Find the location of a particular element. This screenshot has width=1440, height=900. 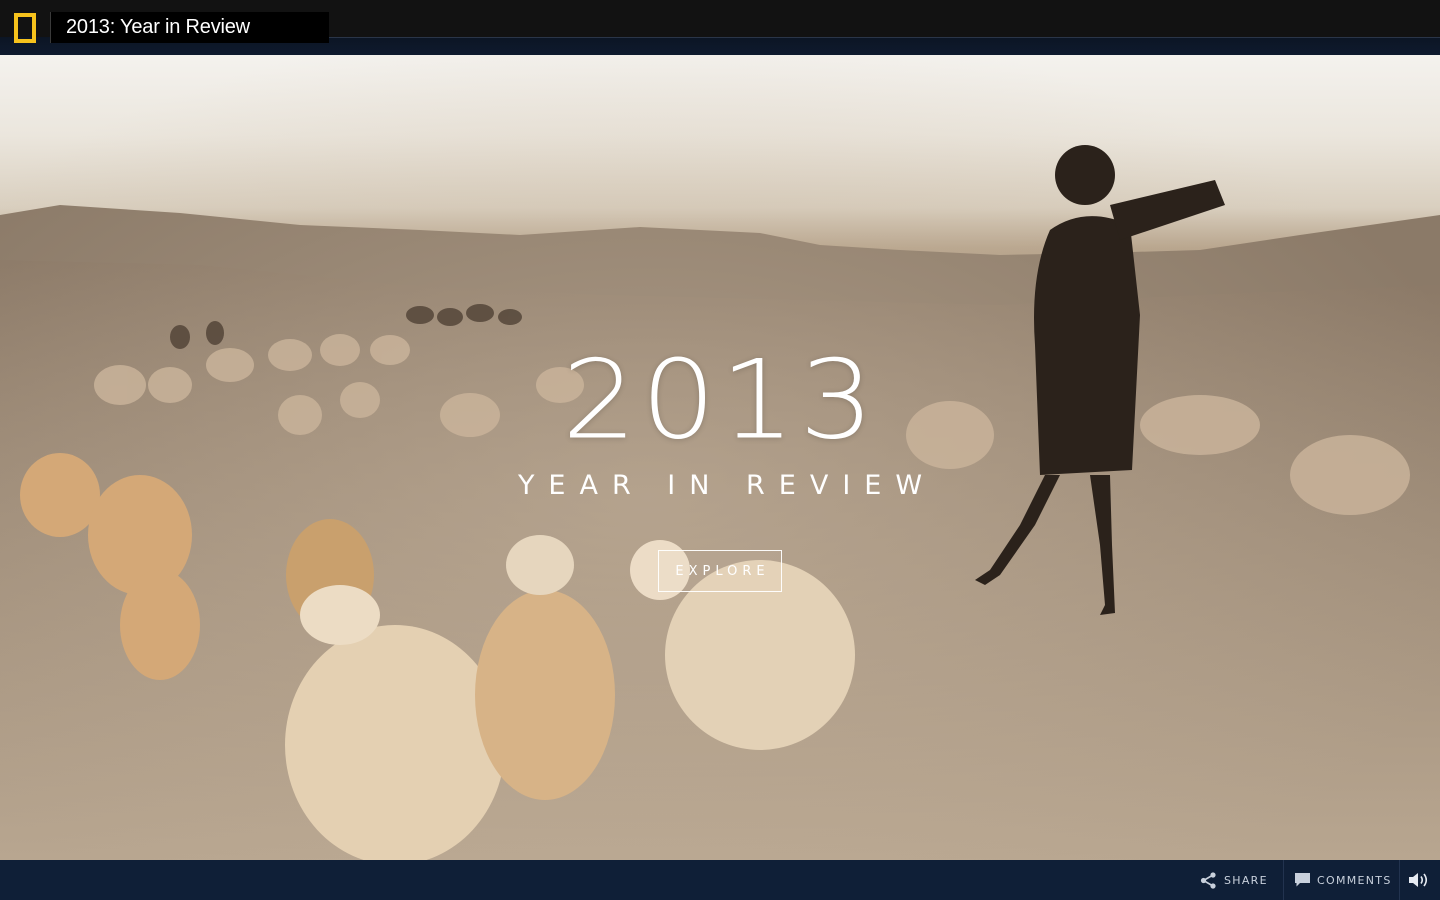

top-bar-divider is located at coordinates (884, 37).